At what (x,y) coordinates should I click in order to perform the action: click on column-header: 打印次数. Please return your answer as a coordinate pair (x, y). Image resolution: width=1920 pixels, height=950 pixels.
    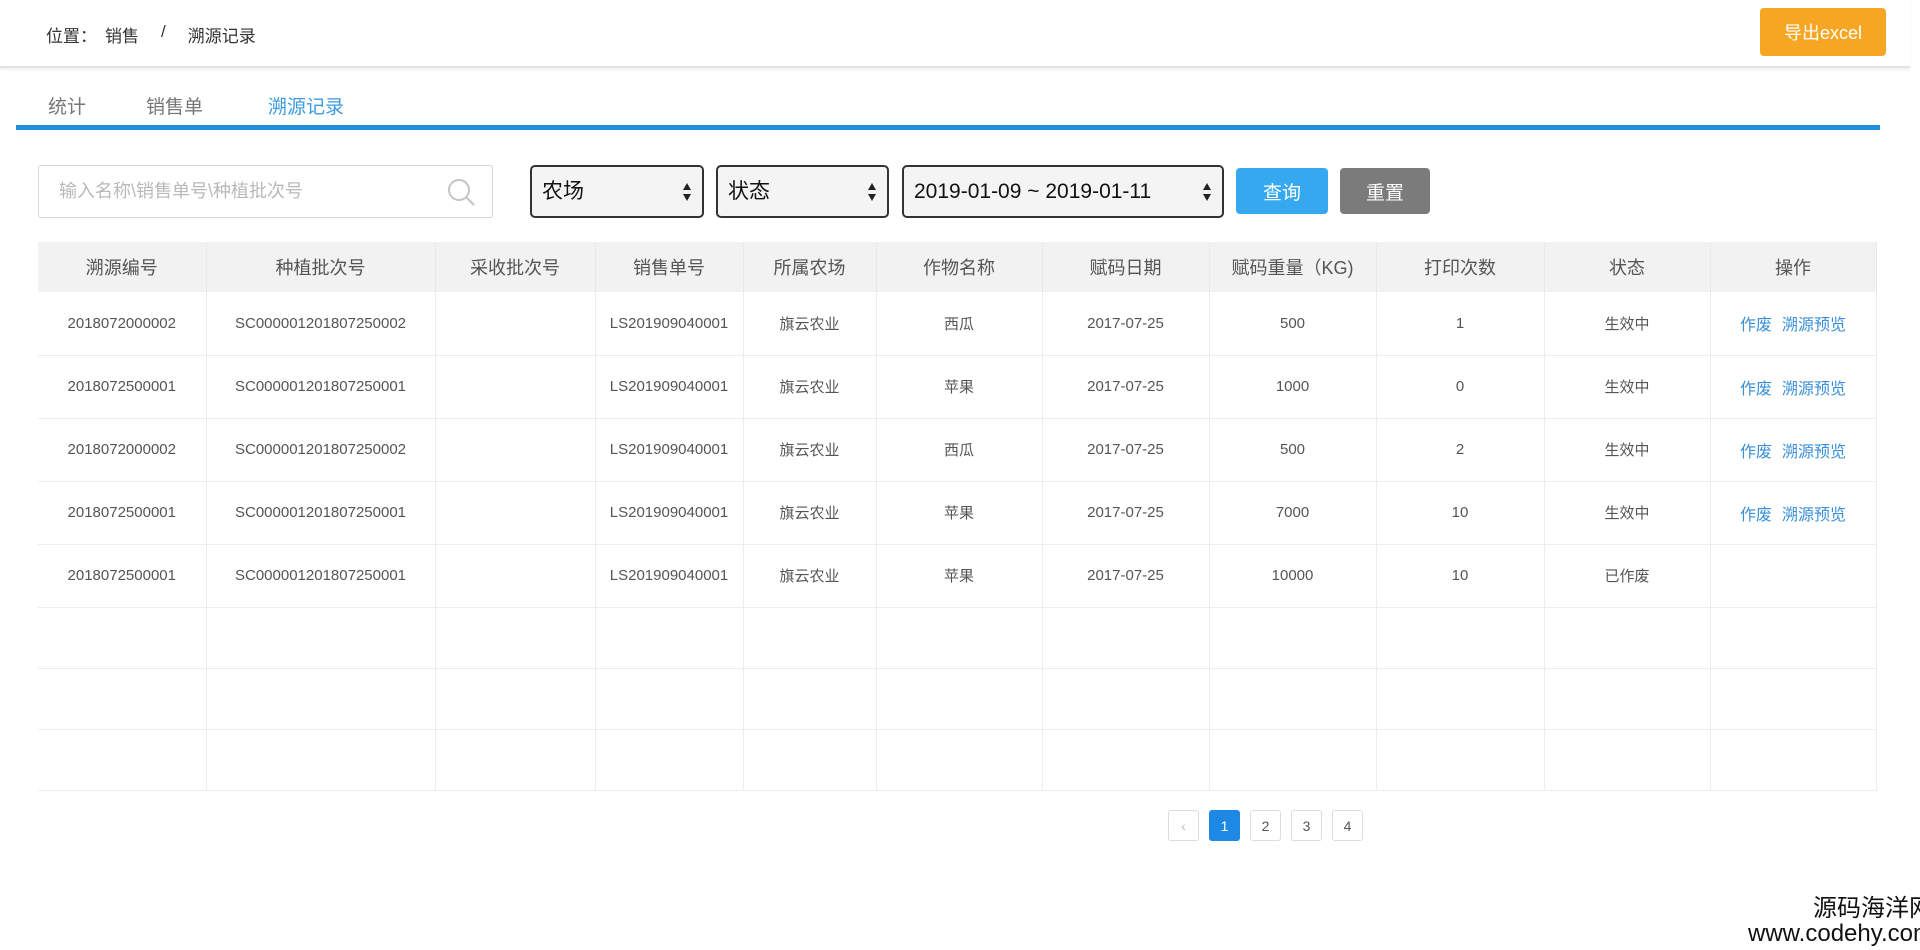
    Looking at the image, I should click on (1460, 267).